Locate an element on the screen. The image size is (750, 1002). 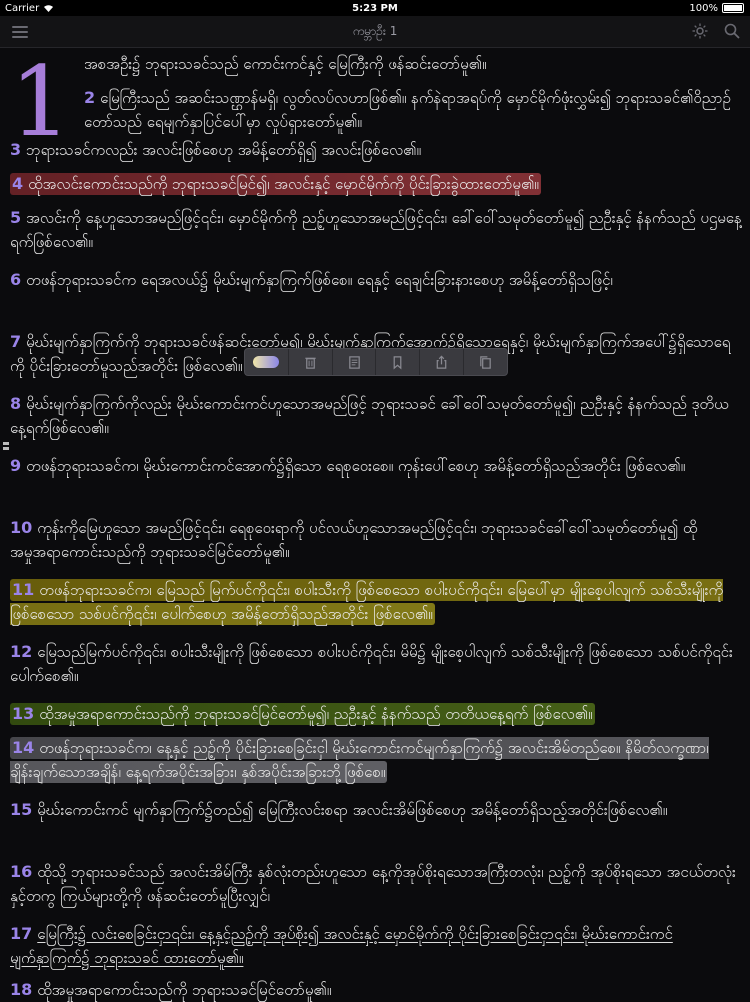
scroll-marker-icon is located at coordinates (6, 449).